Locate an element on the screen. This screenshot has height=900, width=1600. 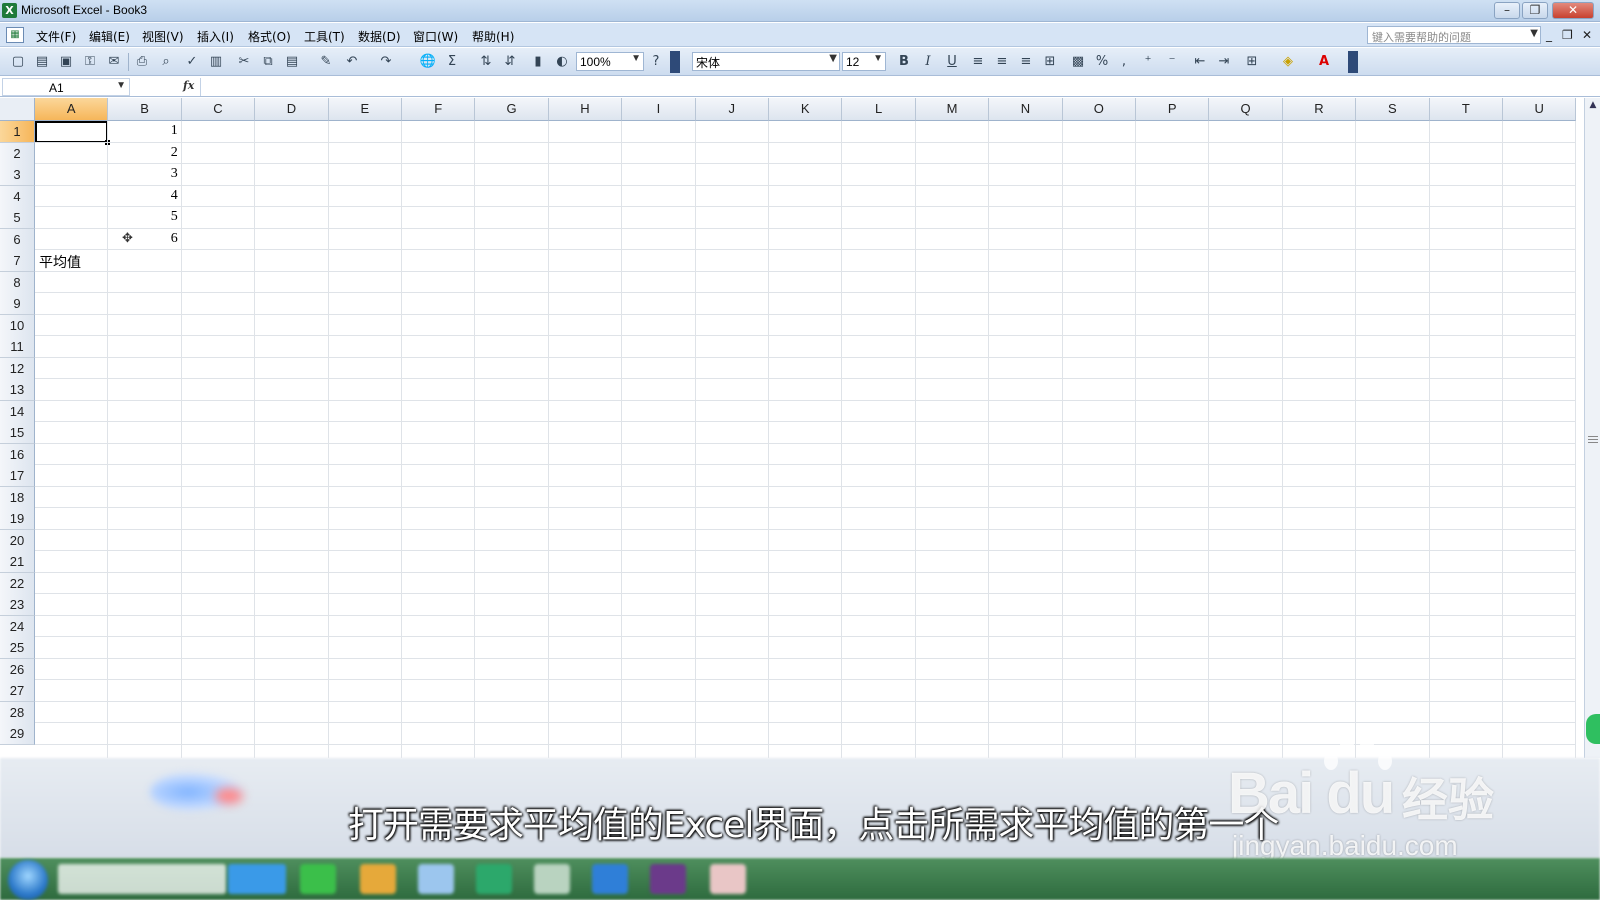
sort-descending-icon: ⇵ is located at coordinates (510, 62).